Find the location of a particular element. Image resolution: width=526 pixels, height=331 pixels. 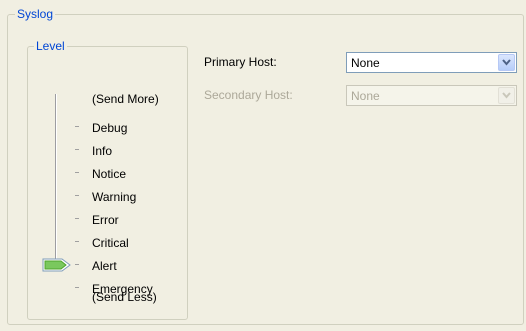

secondary-host-label: Secondary Host: is located at coordinates (248, 95).